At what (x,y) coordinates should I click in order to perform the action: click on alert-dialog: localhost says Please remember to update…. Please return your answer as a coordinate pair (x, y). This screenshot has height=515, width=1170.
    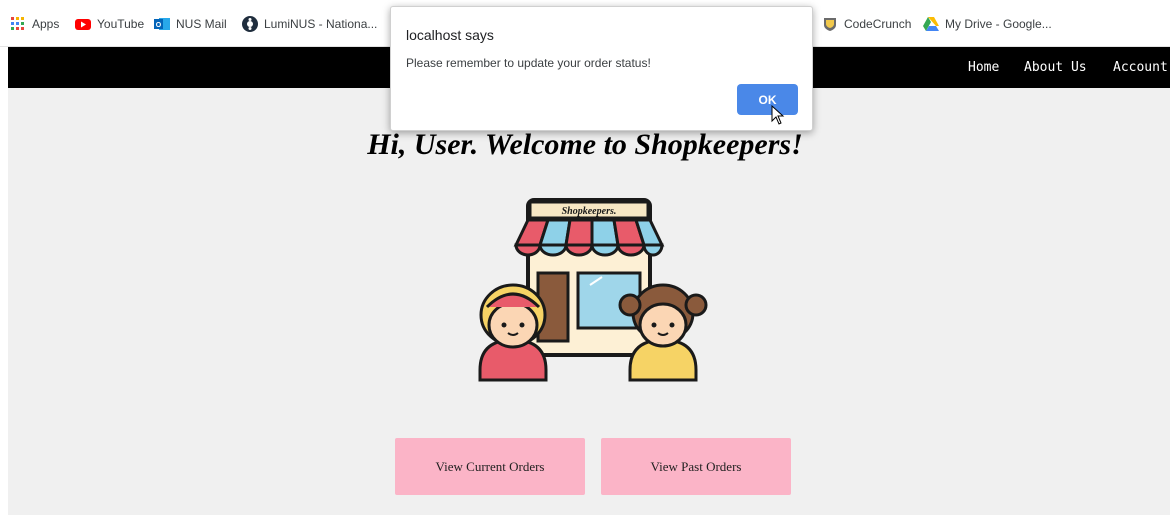
    Looking at the image, I should click on (601, 68).